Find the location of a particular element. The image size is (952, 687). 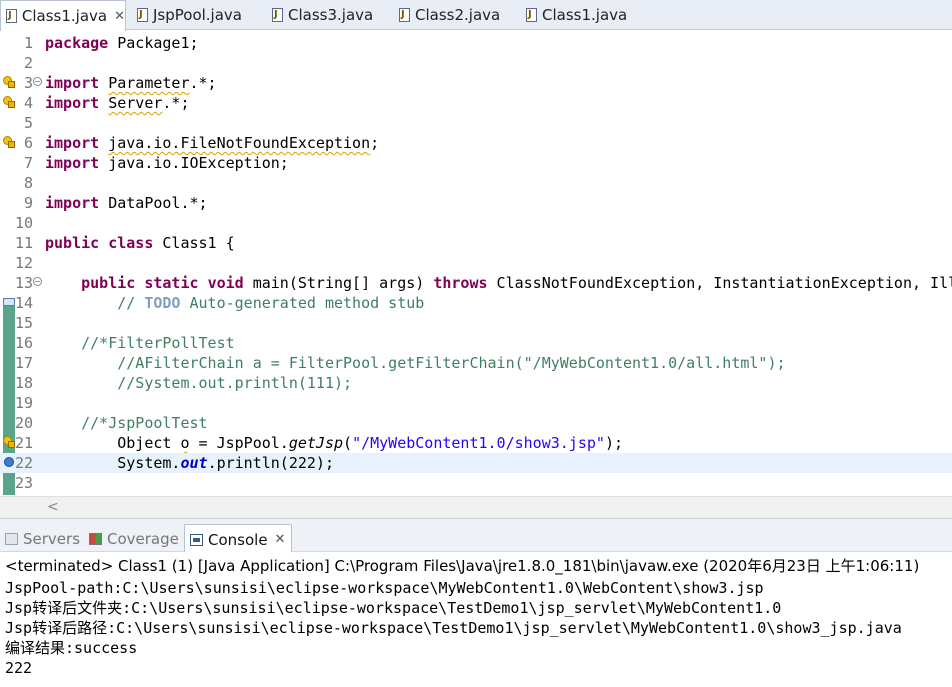

tab-class3-java: J Class3.java is located at coordinates (322, 15).